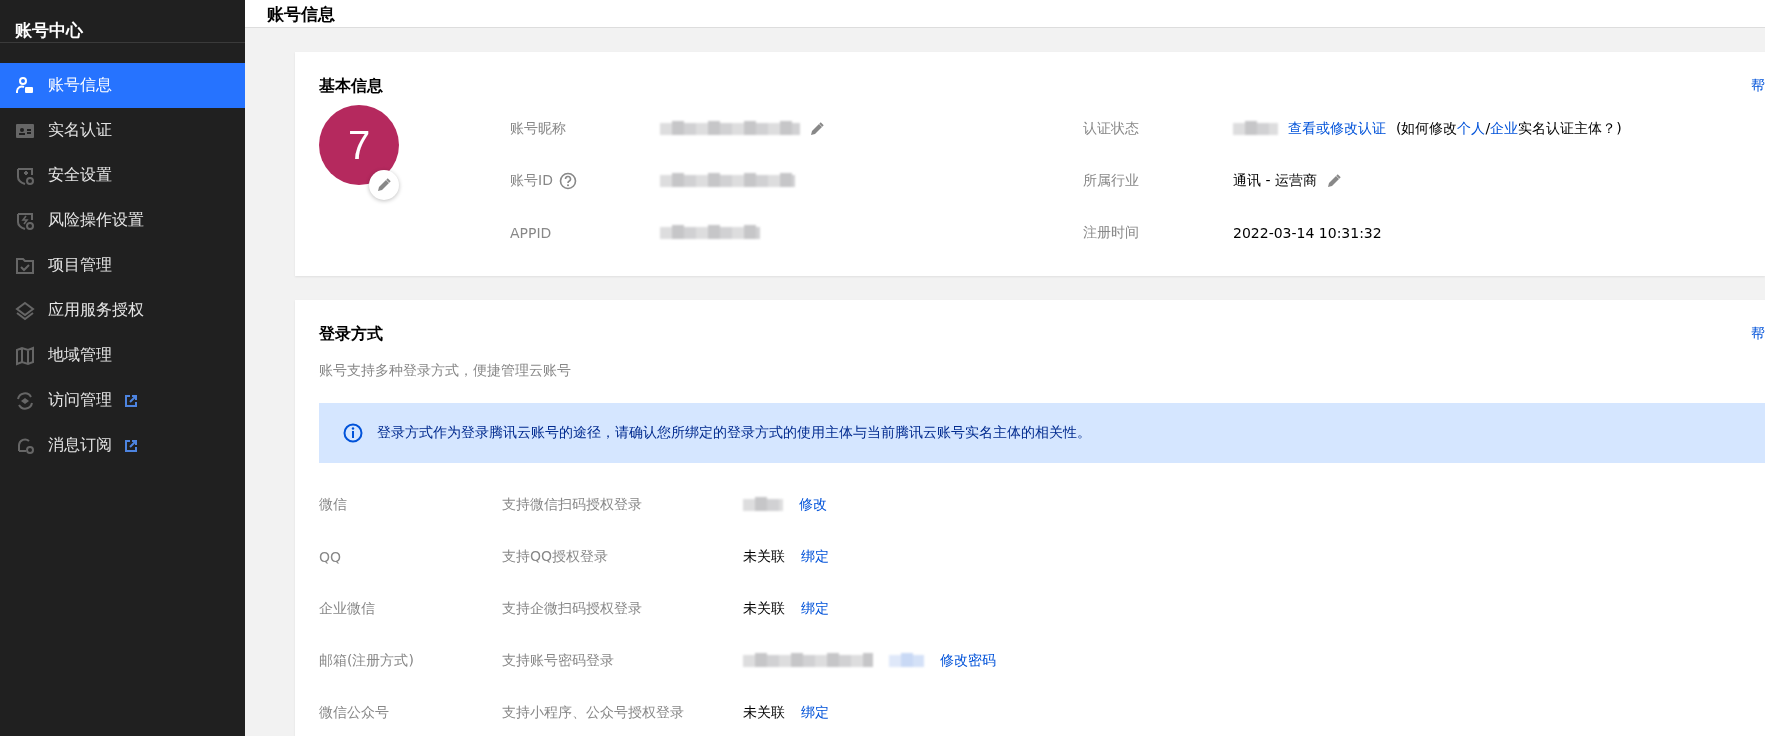  I want to click on sync-circle-icon, so click(25, 400).